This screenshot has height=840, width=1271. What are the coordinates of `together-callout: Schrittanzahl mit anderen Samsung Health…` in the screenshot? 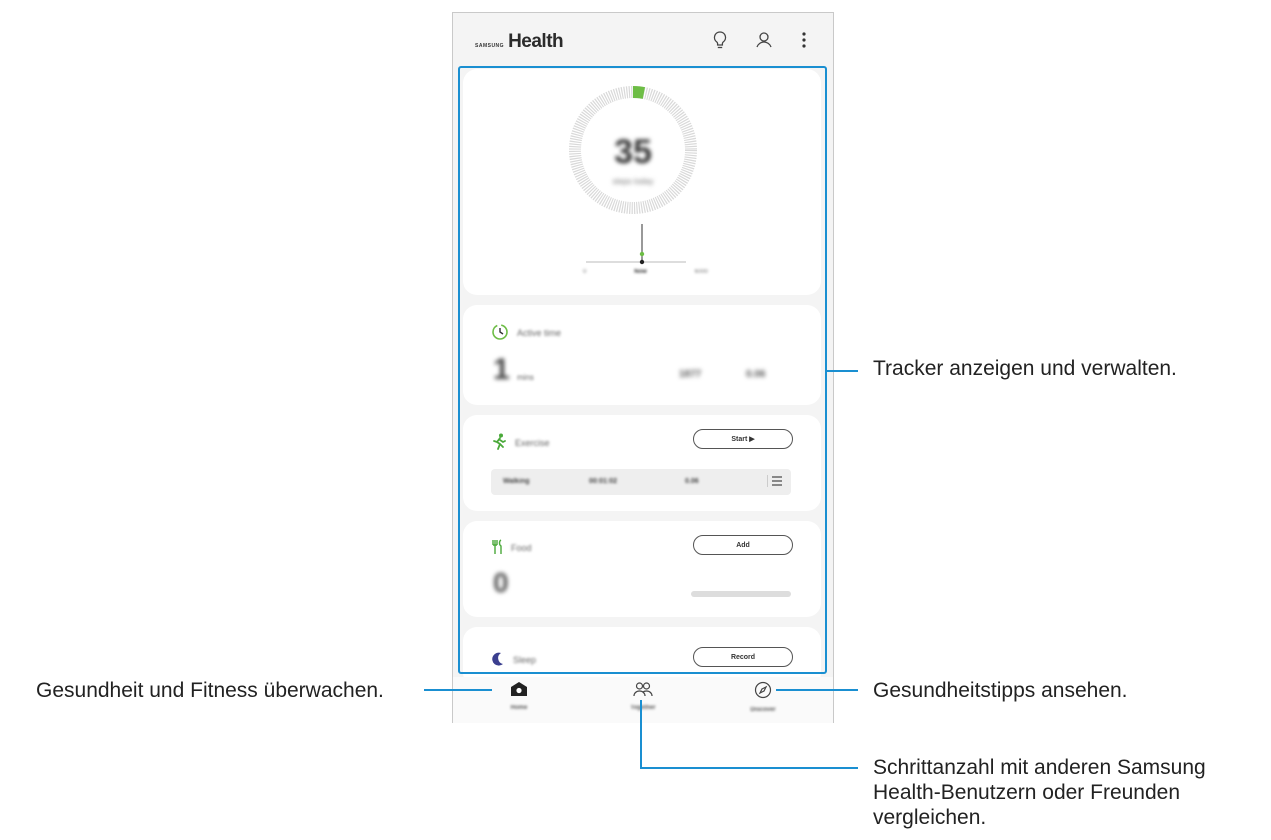 It's located at (1039, 792).